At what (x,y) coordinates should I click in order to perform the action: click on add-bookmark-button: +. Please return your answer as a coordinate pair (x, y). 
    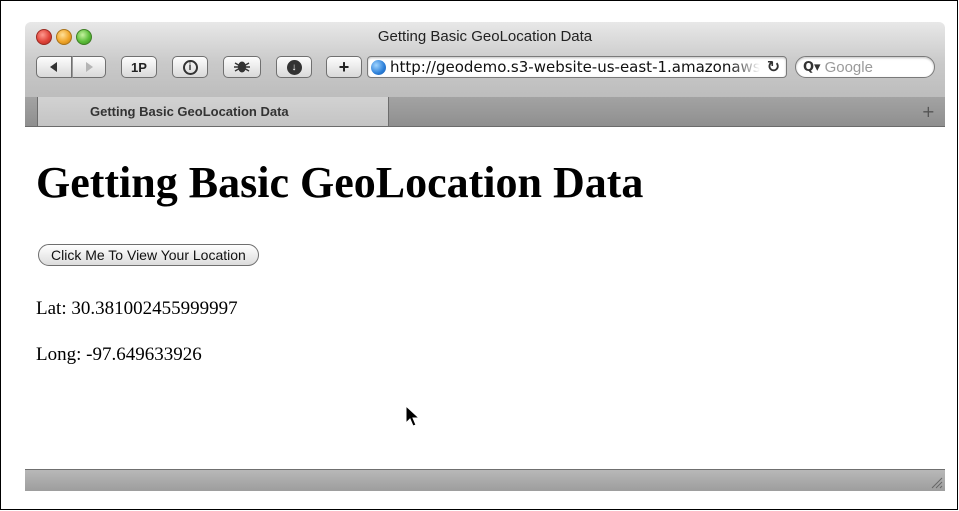
    Looking at the image, I should click on (344, 67).